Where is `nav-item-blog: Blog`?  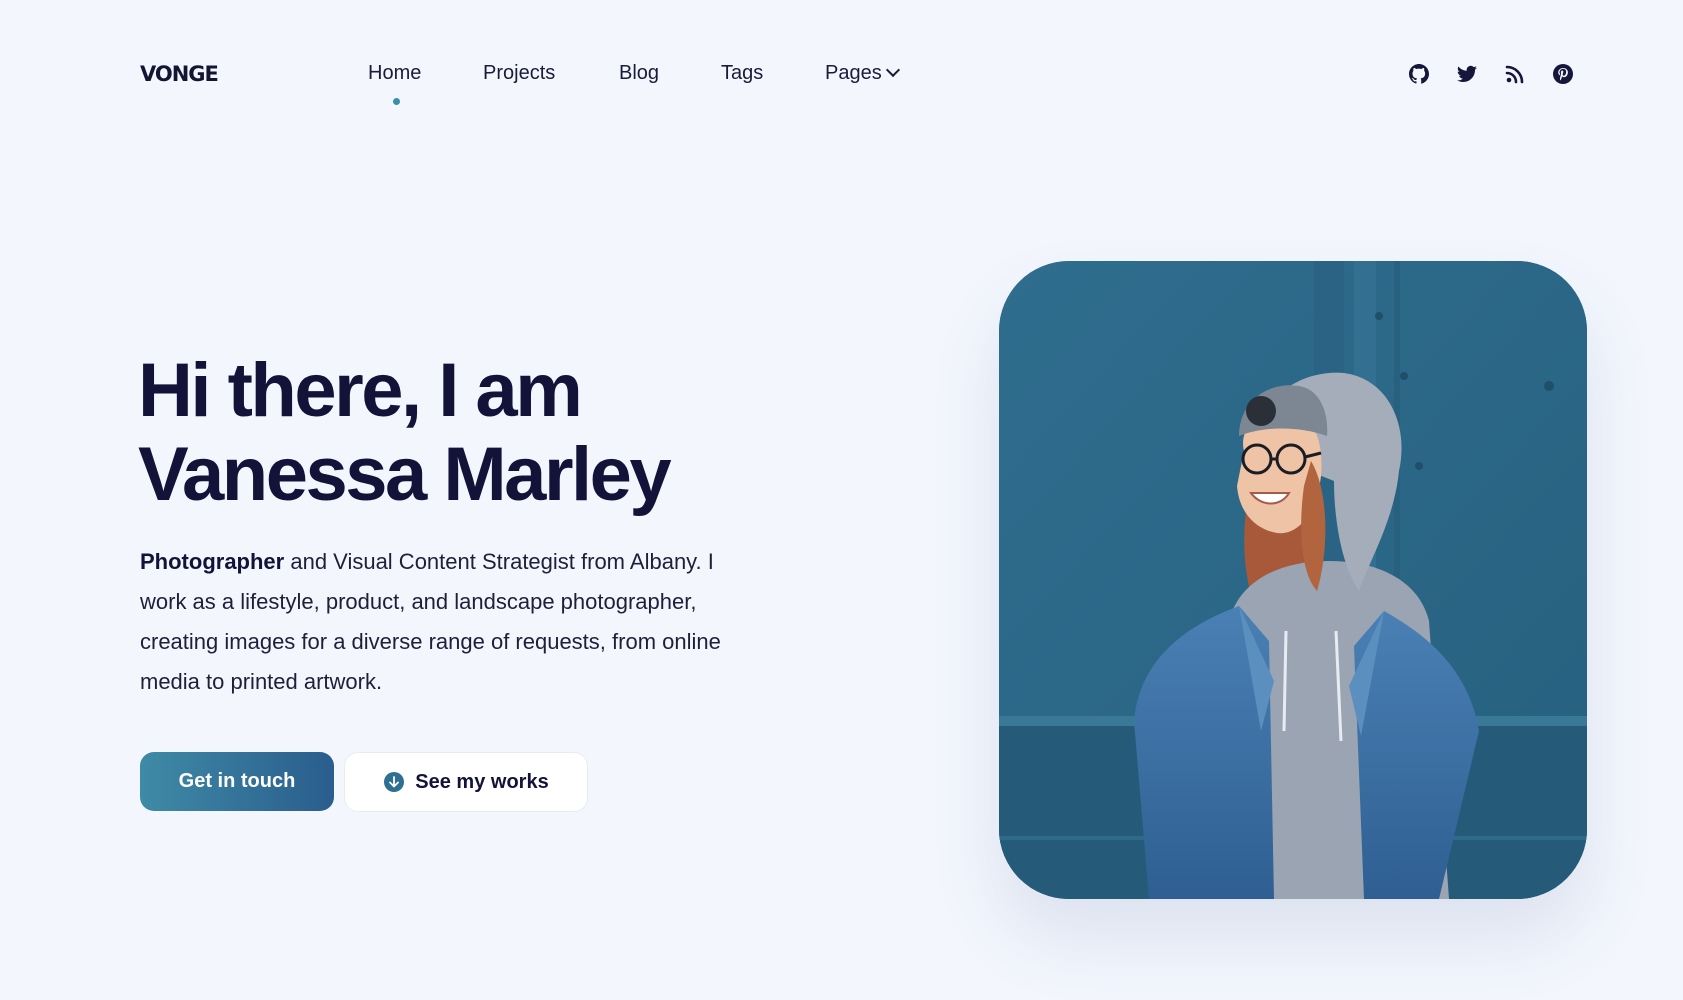 nav-item-blog: Blog is located at coordinates (639, 73).